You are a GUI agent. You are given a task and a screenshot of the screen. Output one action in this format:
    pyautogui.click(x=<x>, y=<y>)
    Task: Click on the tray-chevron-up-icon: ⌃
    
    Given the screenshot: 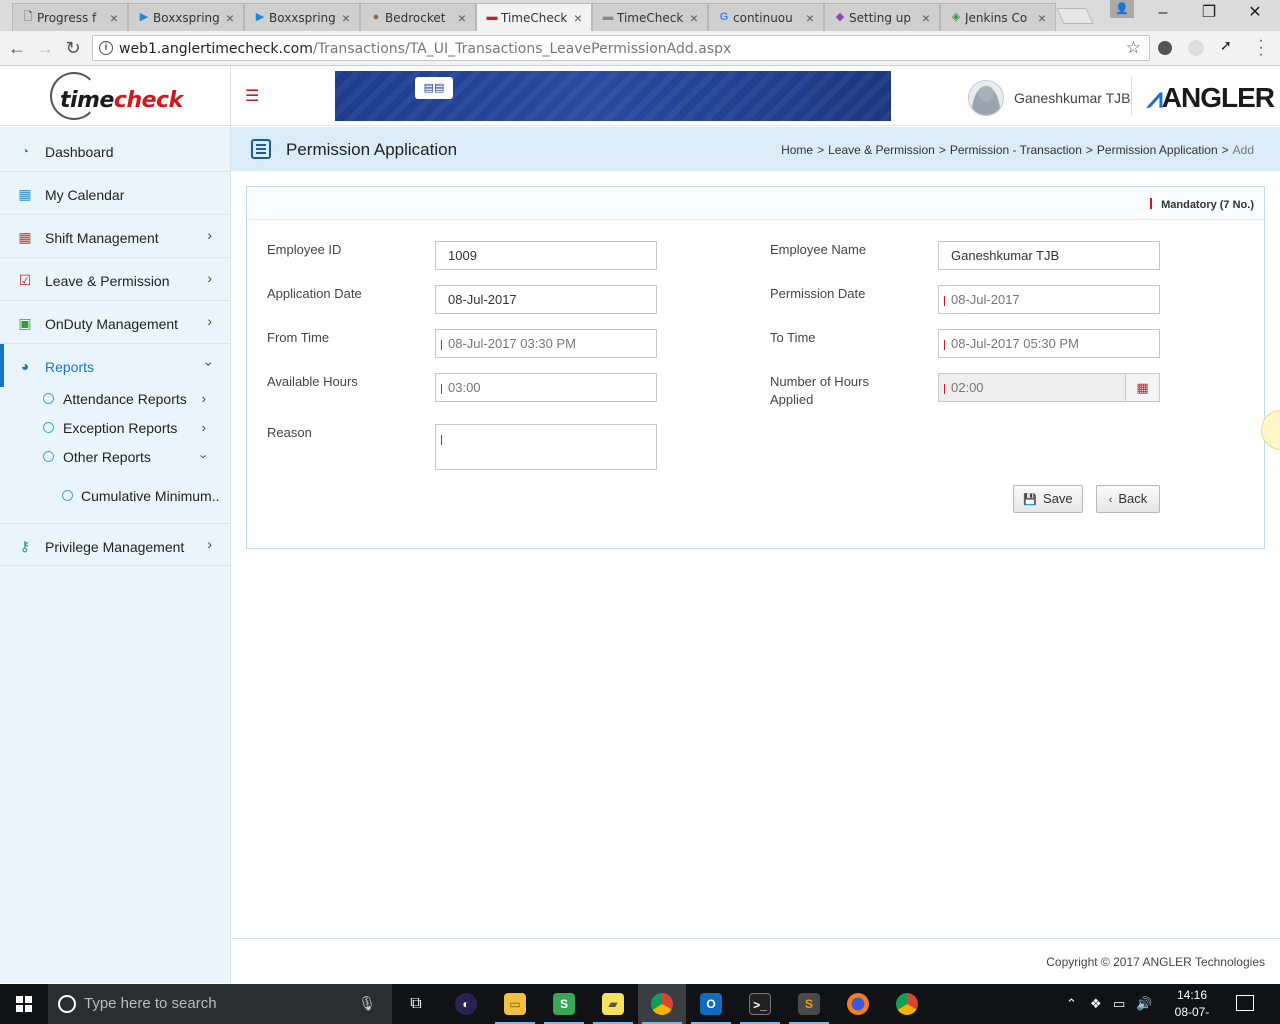 What is the action you would take?
    pyautogui.click(x=1071, y=1004)
    